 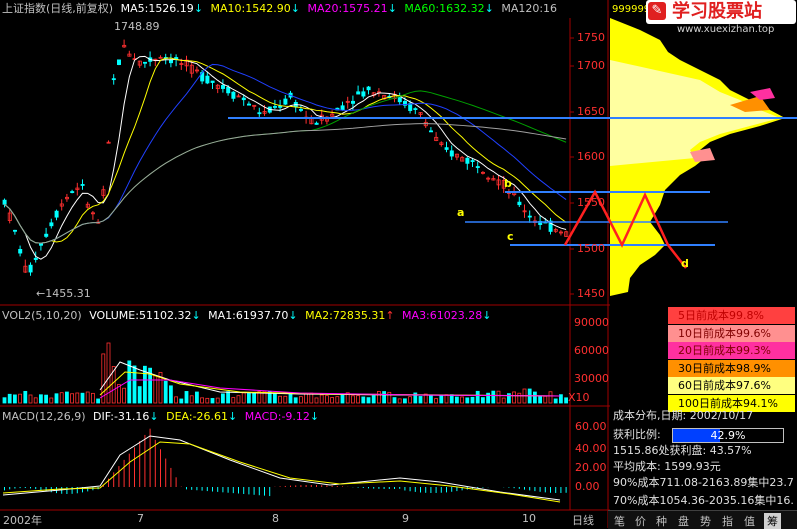 I want to click on tab-daily: 日线, so click(x=583, y=520).